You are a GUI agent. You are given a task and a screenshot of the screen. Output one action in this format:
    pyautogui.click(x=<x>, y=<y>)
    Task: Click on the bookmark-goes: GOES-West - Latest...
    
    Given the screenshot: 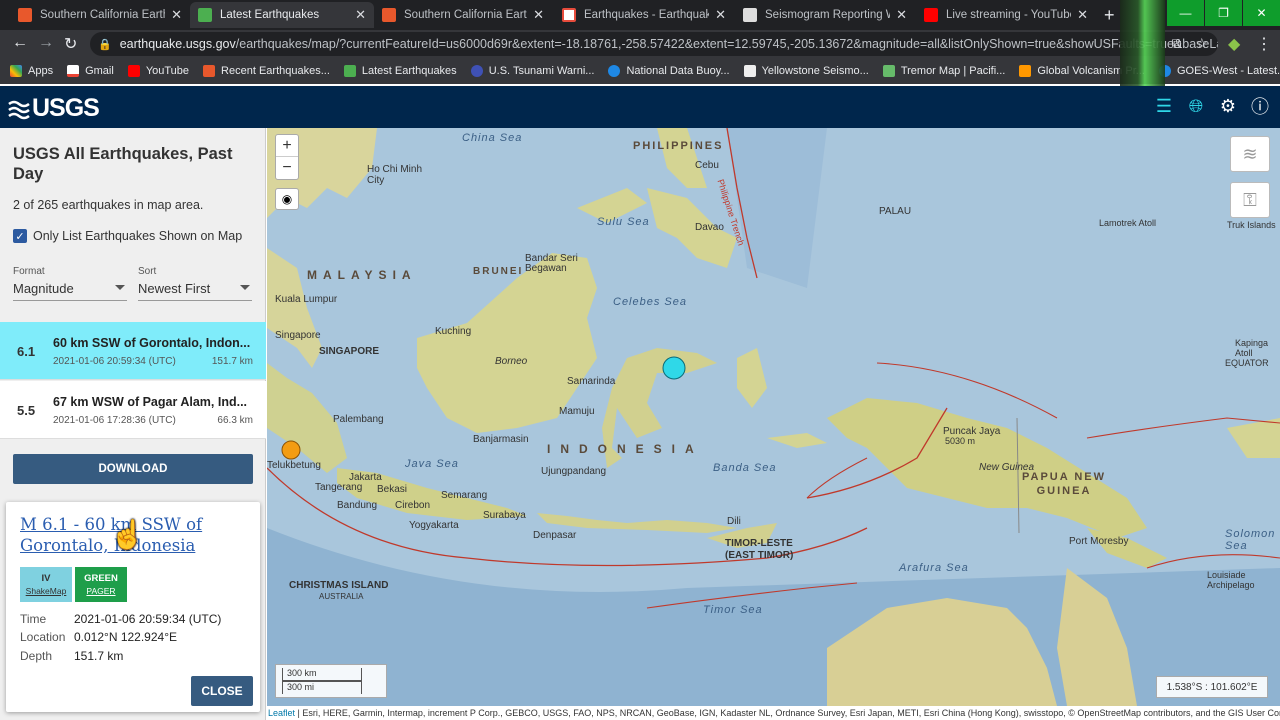 What is the action you would take?
    pyautogui.click(x=1219, y=71)
    